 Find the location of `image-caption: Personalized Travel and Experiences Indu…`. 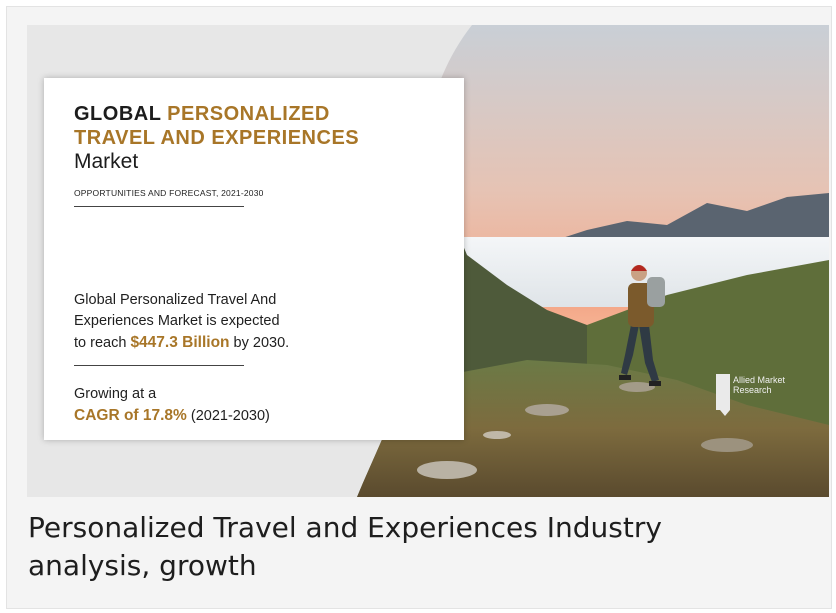

image-caption: Personalized Travel and Experiences Indu… is located at coordinates (345, 546).